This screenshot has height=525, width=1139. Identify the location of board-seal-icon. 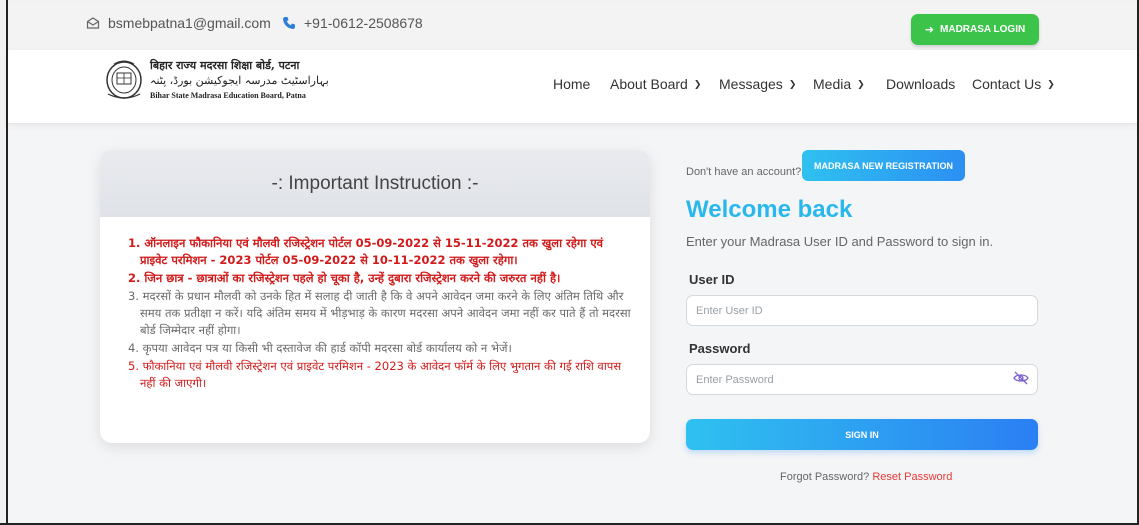
(124, 79).